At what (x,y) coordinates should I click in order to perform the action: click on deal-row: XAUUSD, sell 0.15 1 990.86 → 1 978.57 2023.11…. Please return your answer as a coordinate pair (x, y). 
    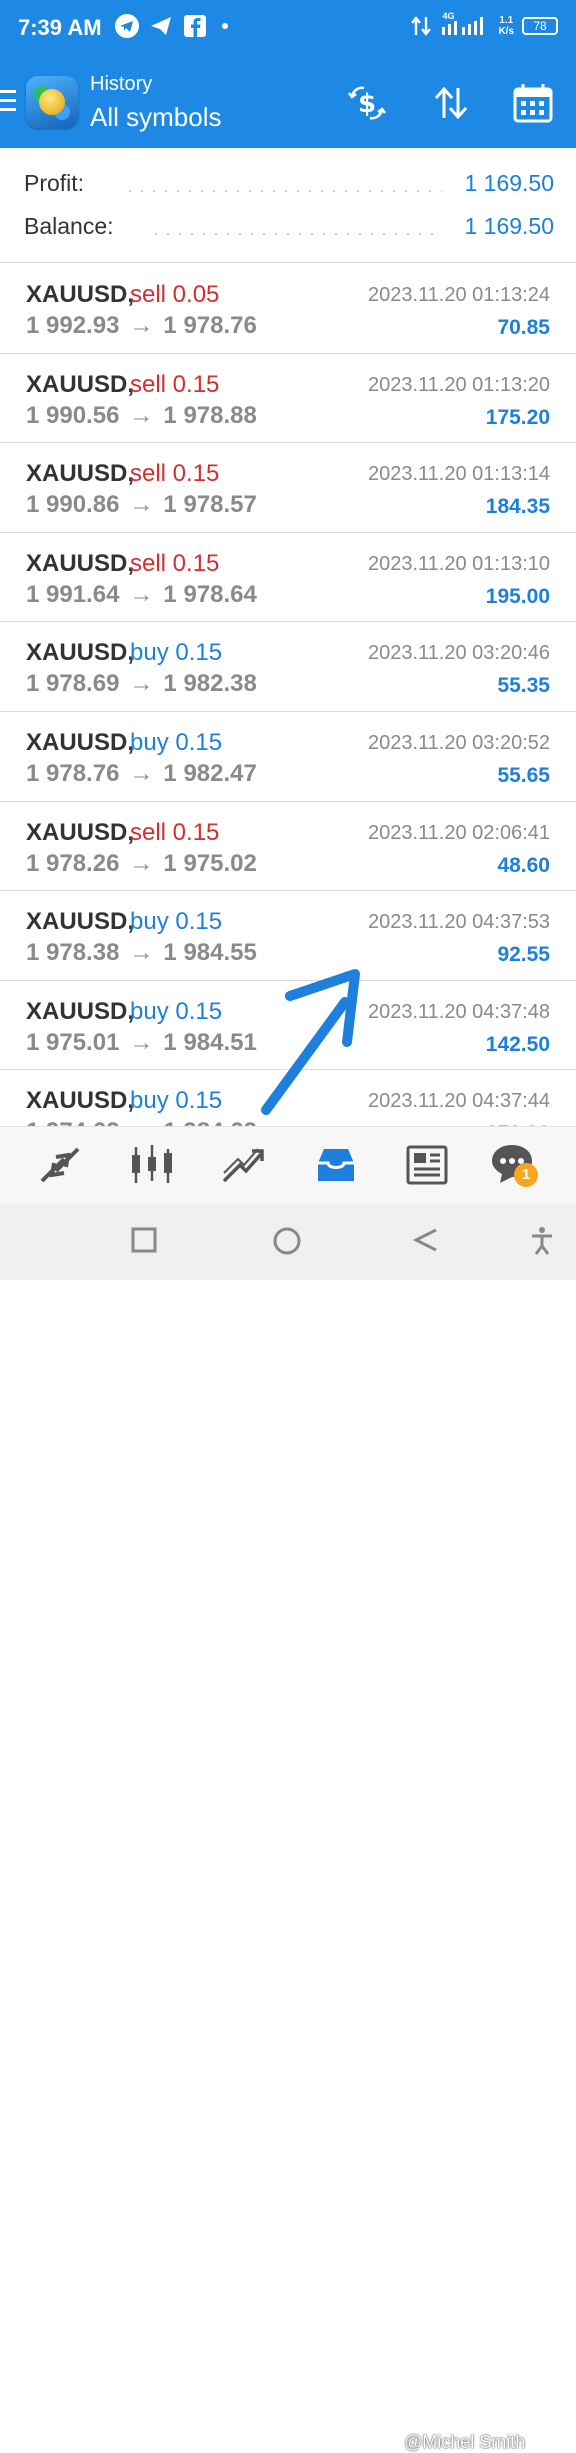
    Looking at the image, I should click on (288, 488).